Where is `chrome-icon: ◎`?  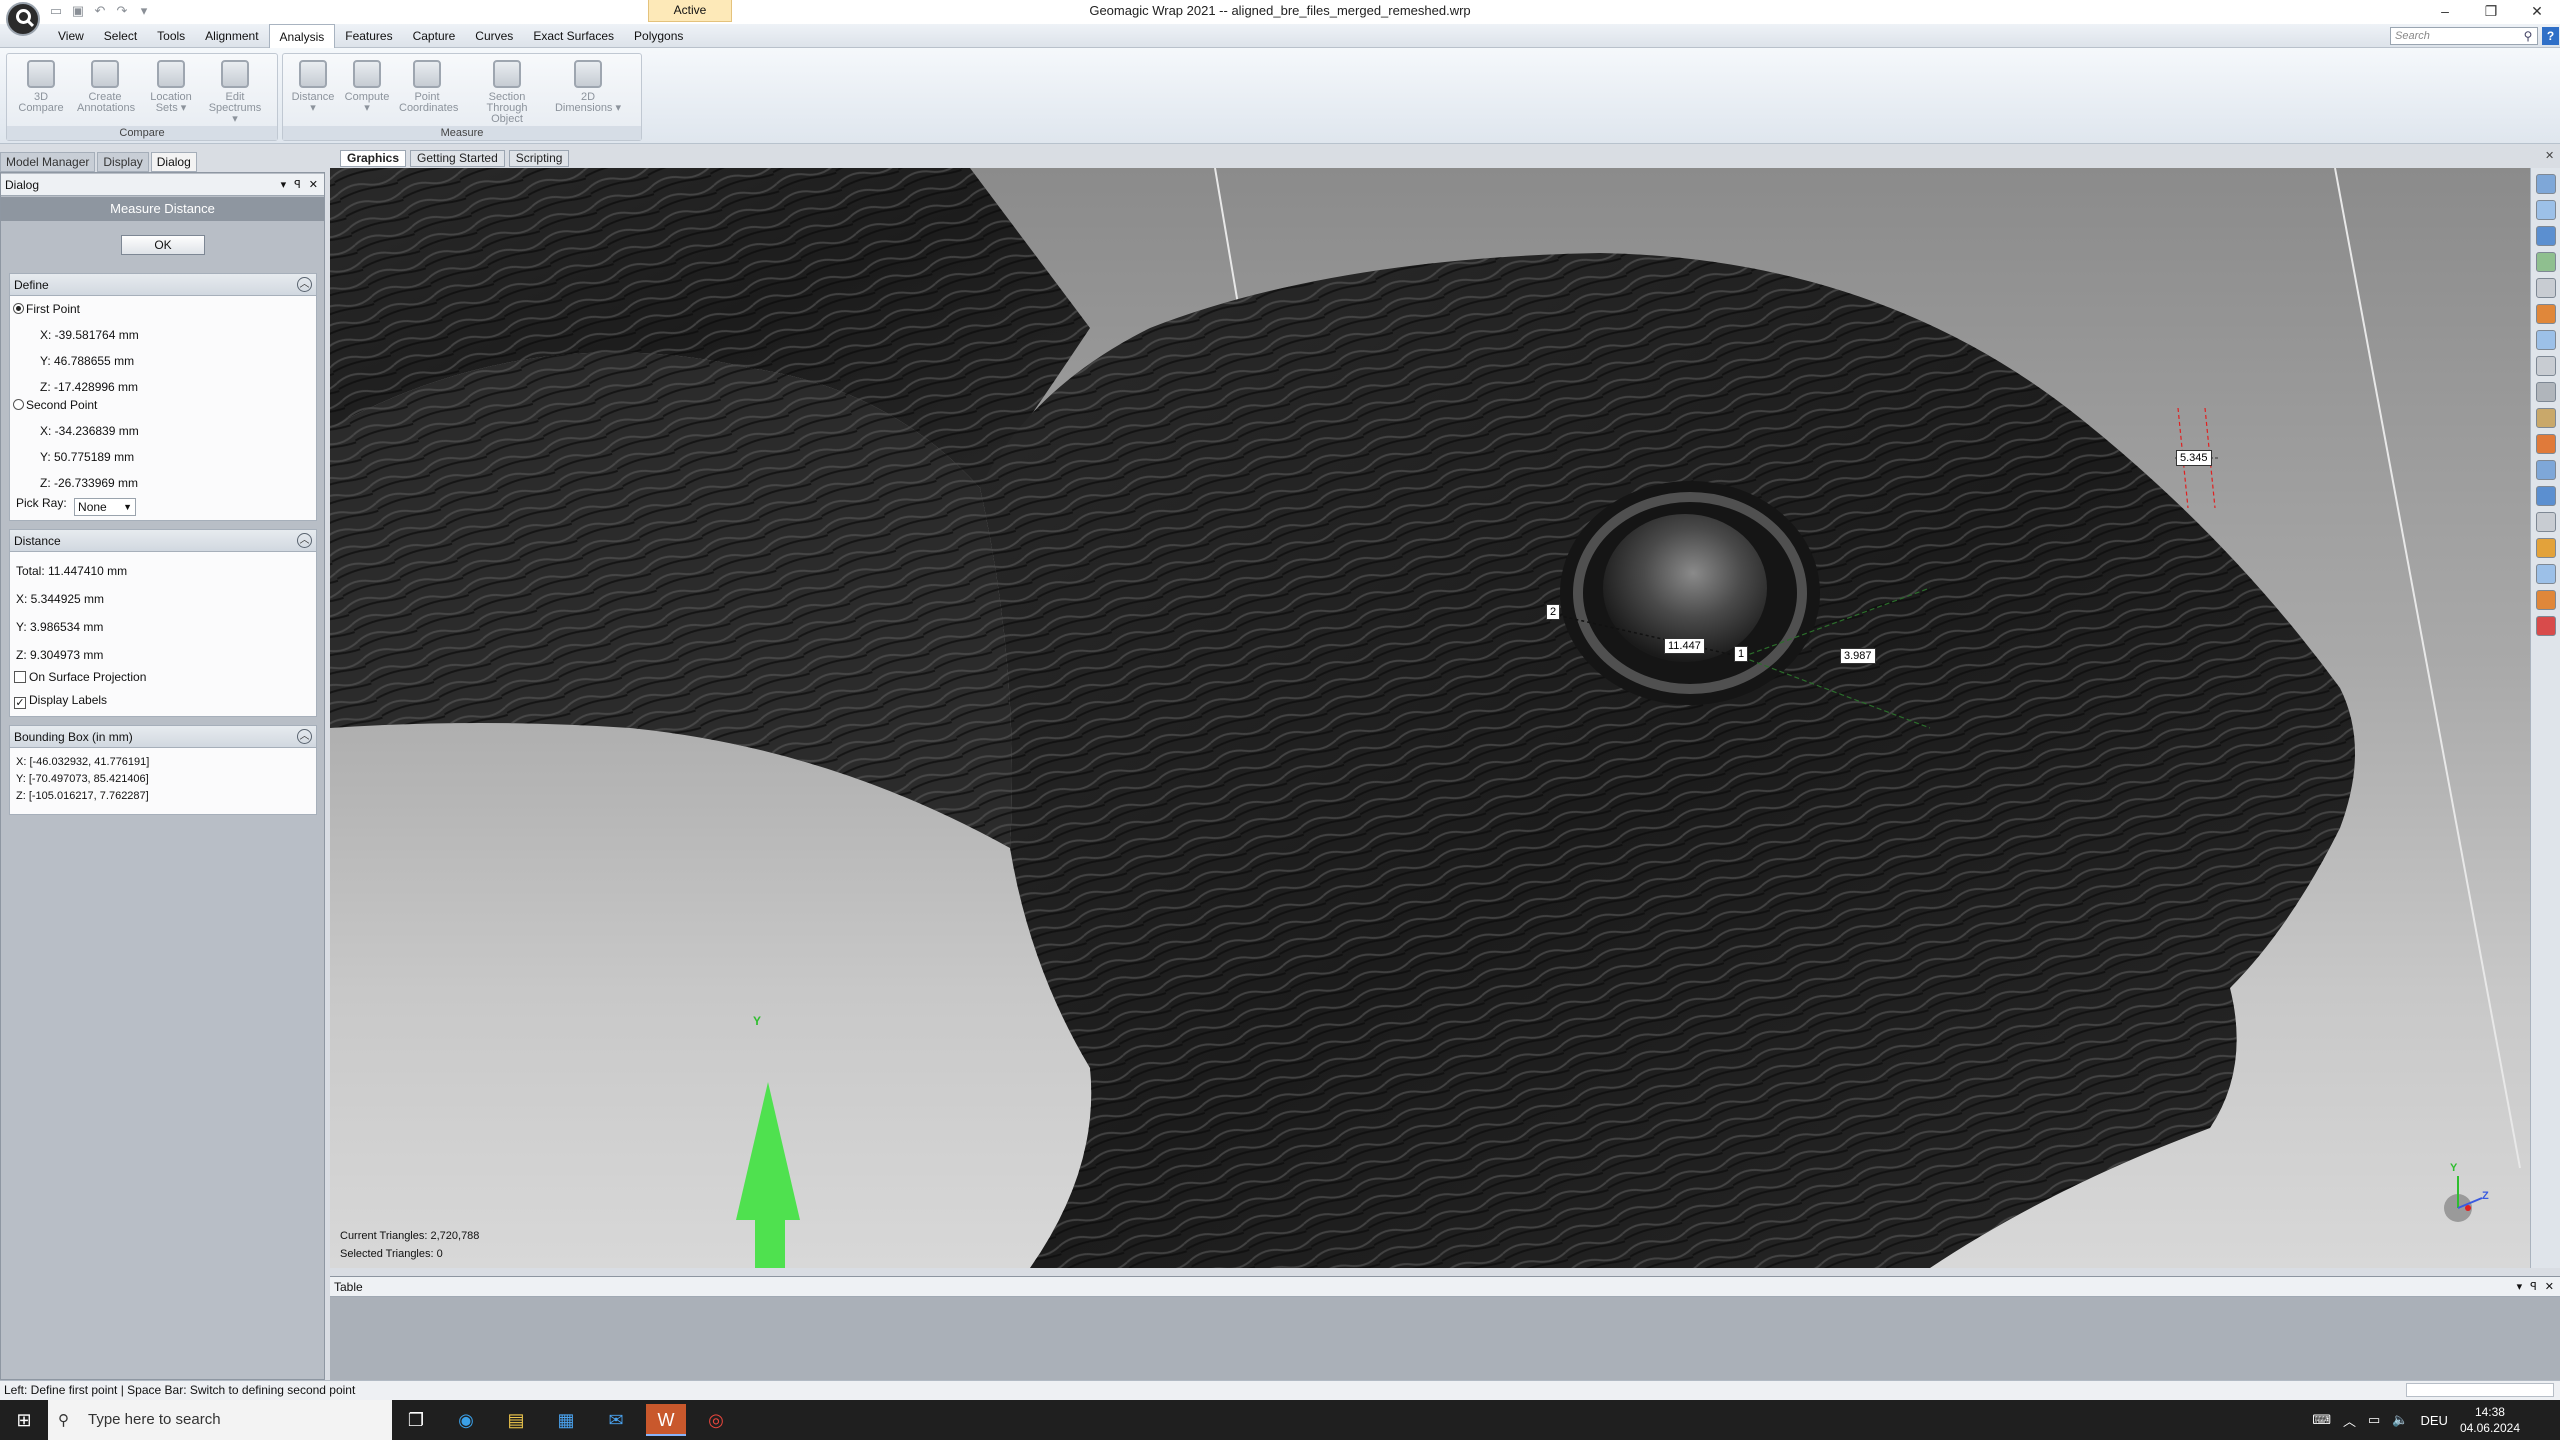 chrome-icon: ◎ is located at coordinates (716, 1420).